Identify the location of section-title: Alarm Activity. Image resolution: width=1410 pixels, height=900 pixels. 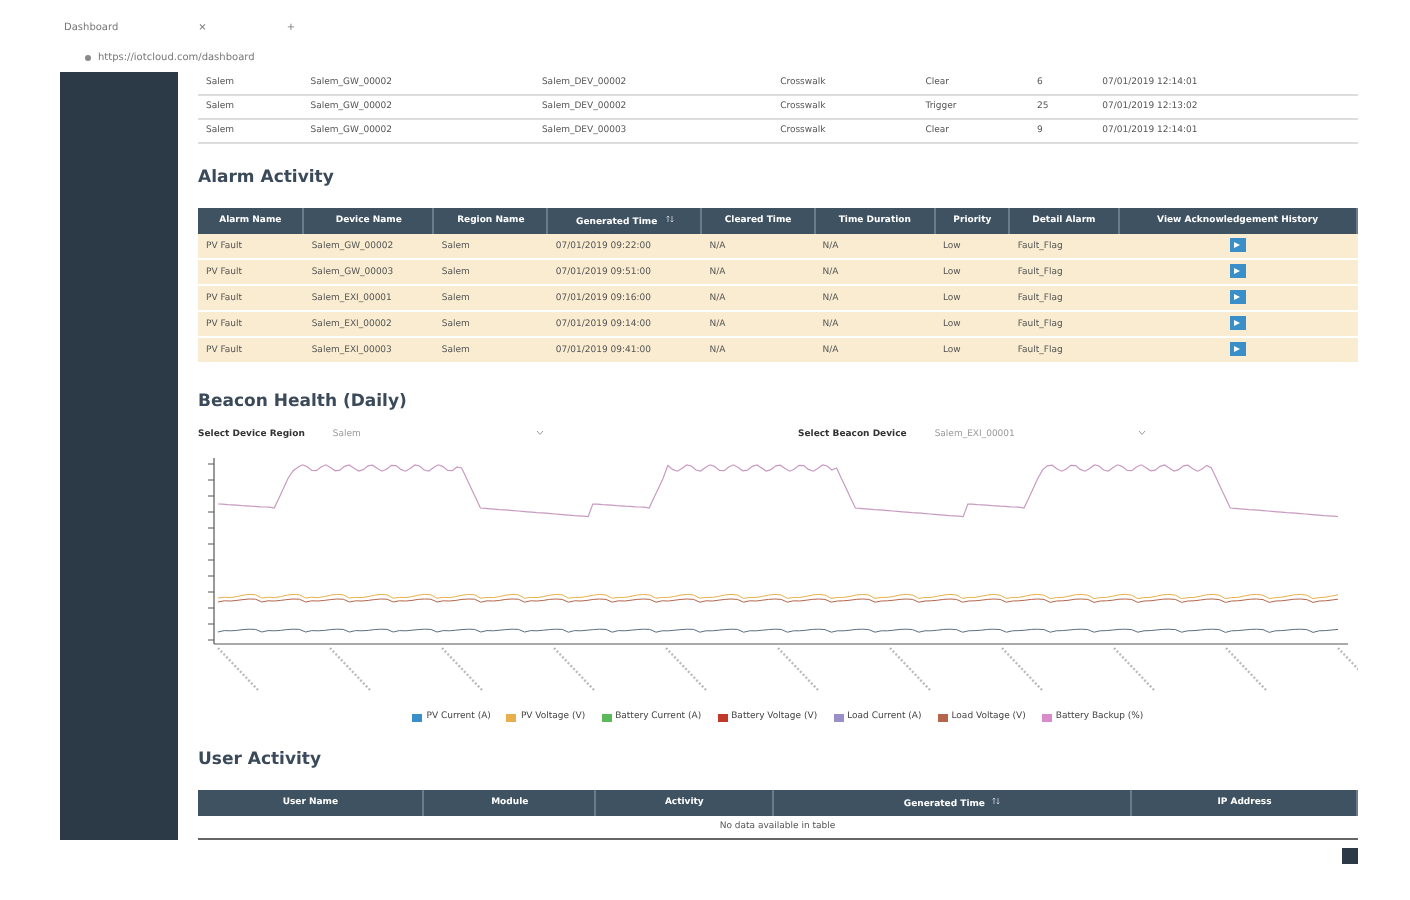
(267, 178).